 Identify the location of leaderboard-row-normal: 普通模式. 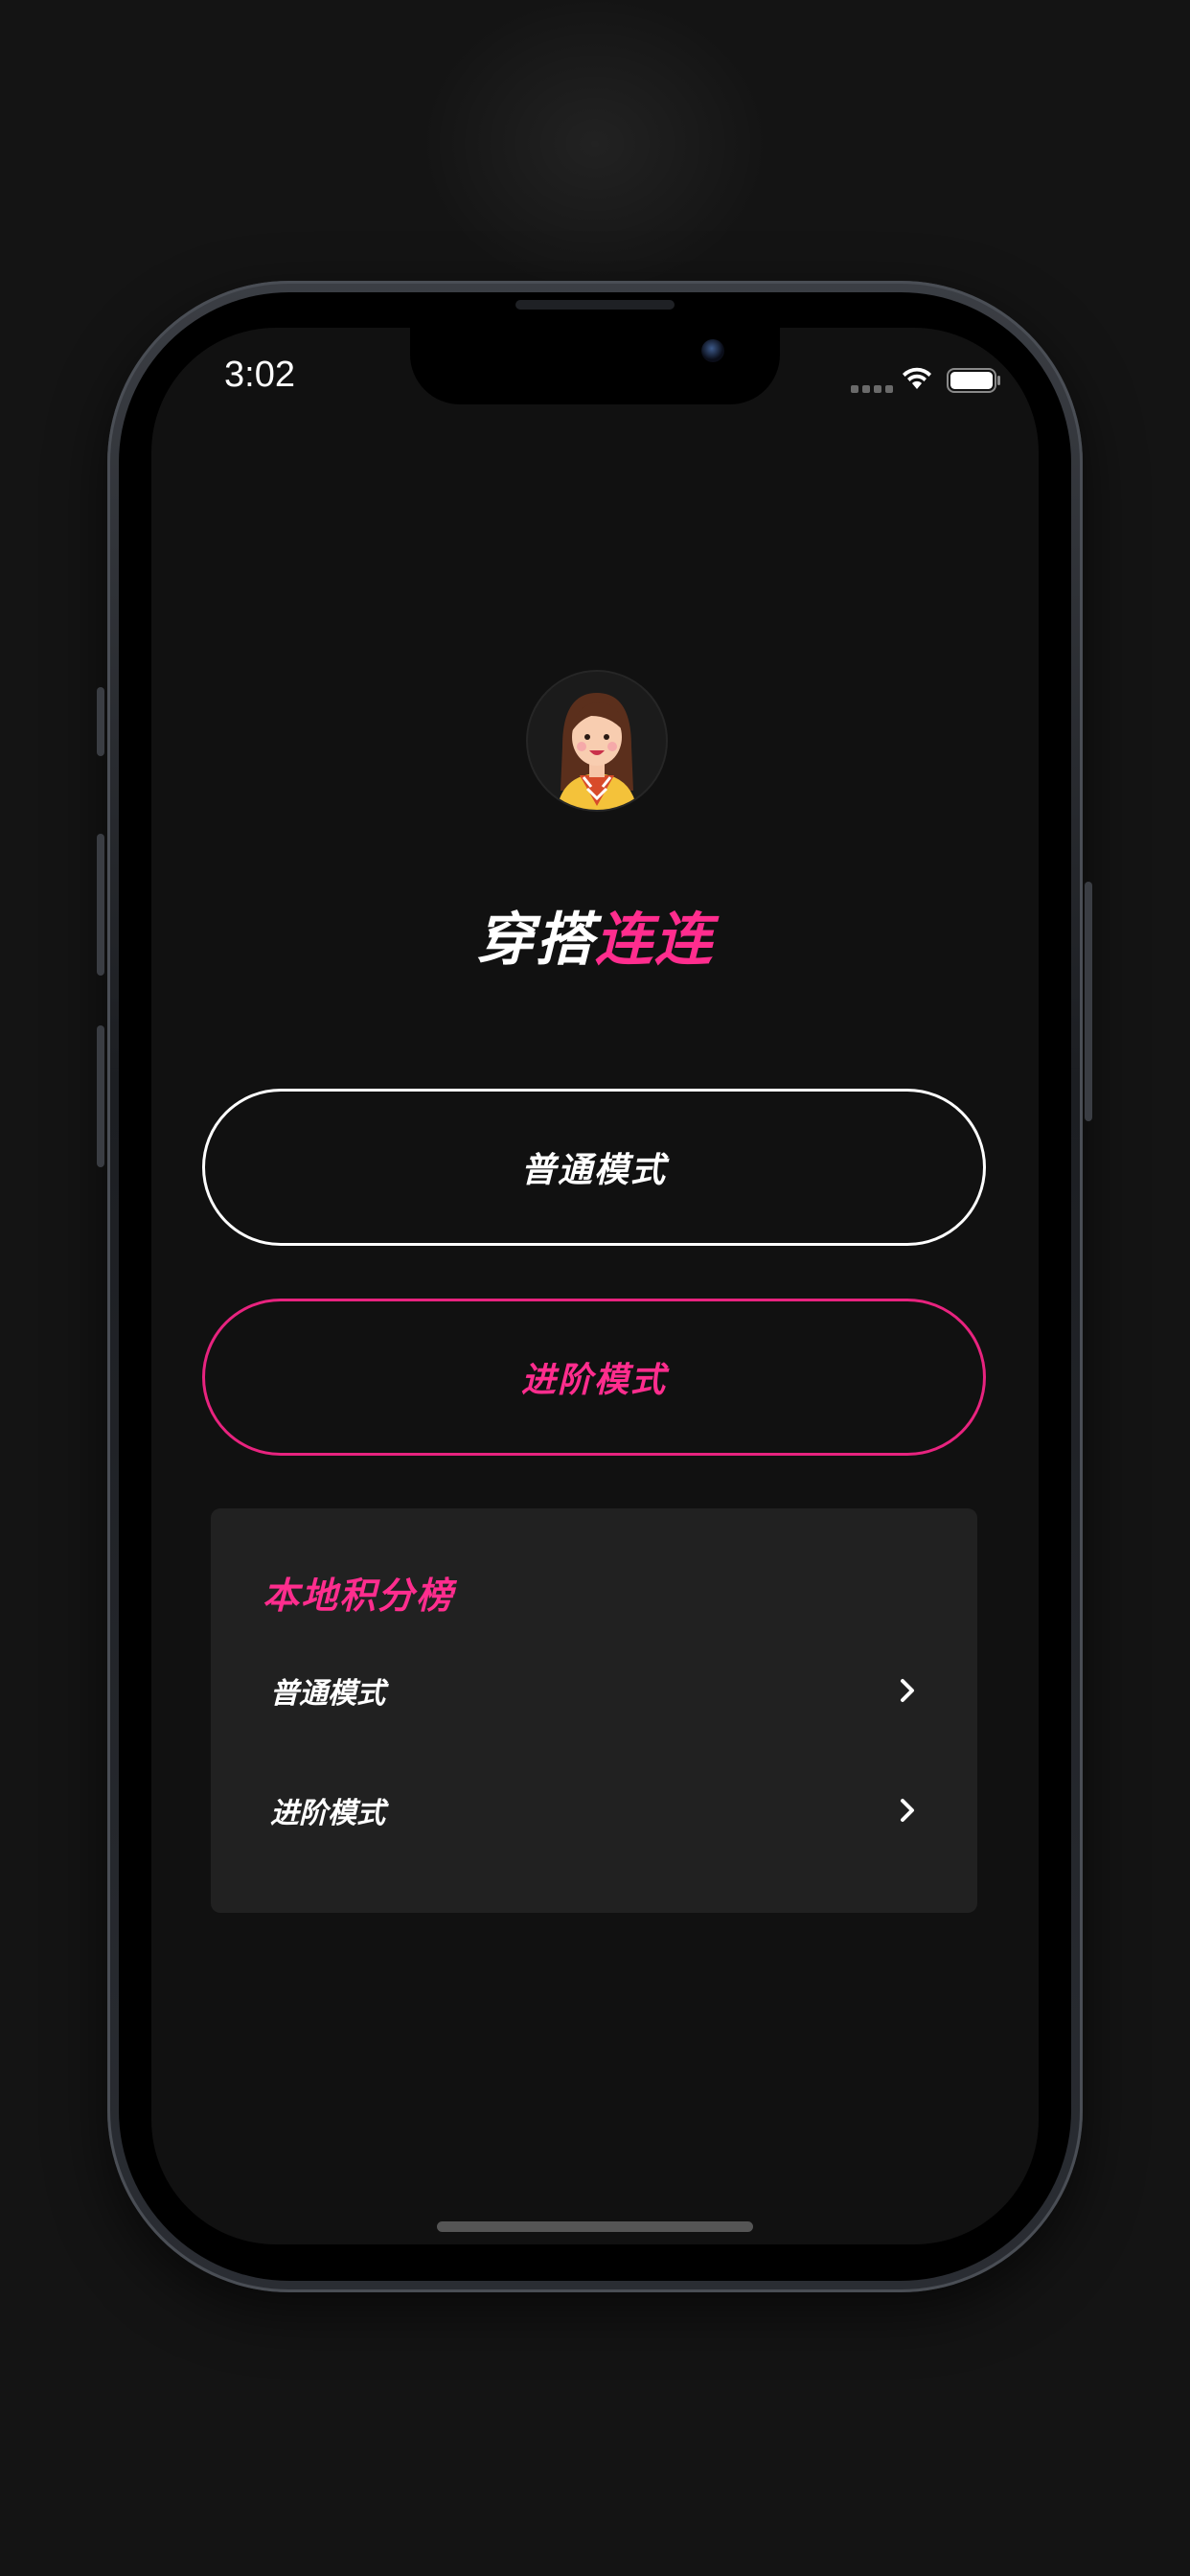
(596, 1690).